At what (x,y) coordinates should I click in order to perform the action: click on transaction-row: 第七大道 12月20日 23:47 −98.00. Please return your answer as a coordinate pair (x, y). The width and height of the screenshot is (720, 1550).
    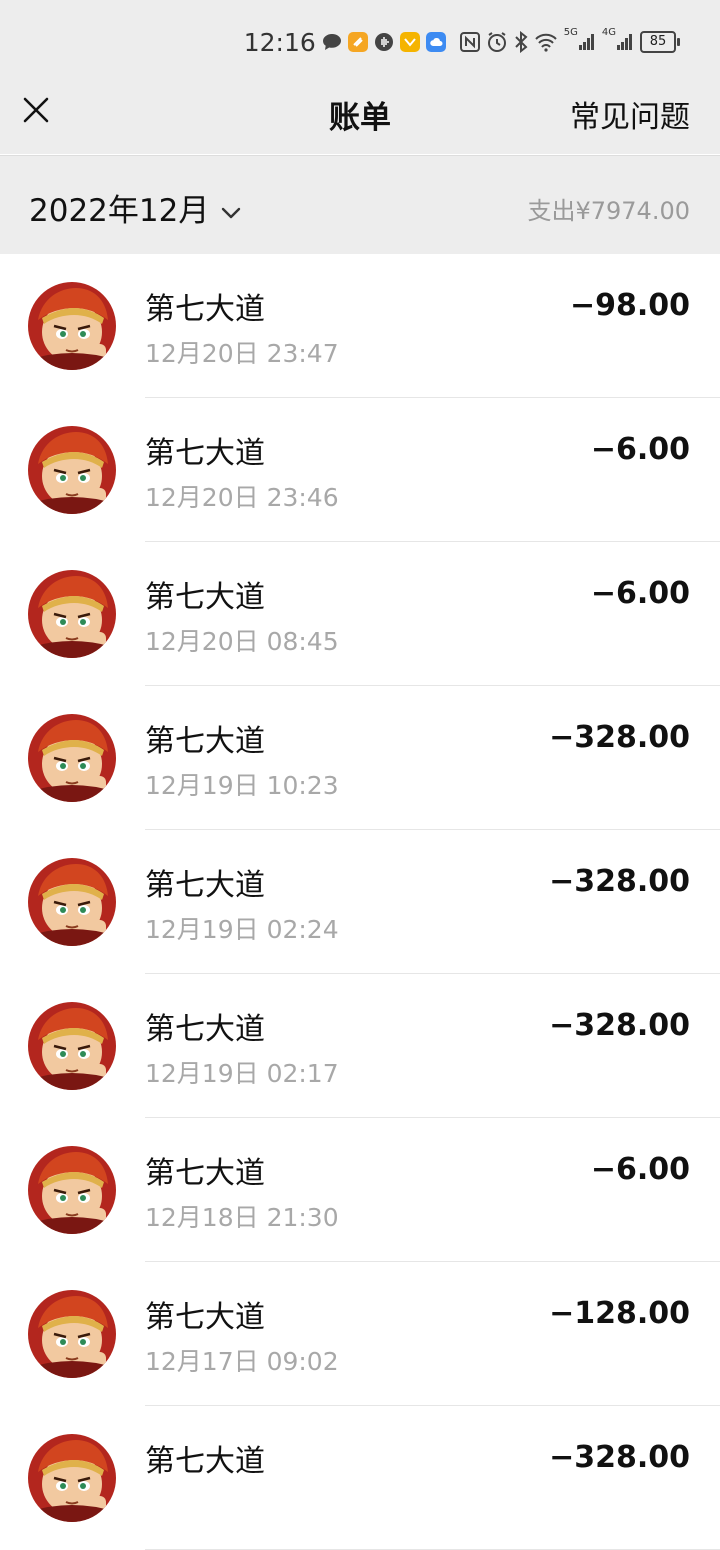
    Looking at the image, I should click on (360, 326).